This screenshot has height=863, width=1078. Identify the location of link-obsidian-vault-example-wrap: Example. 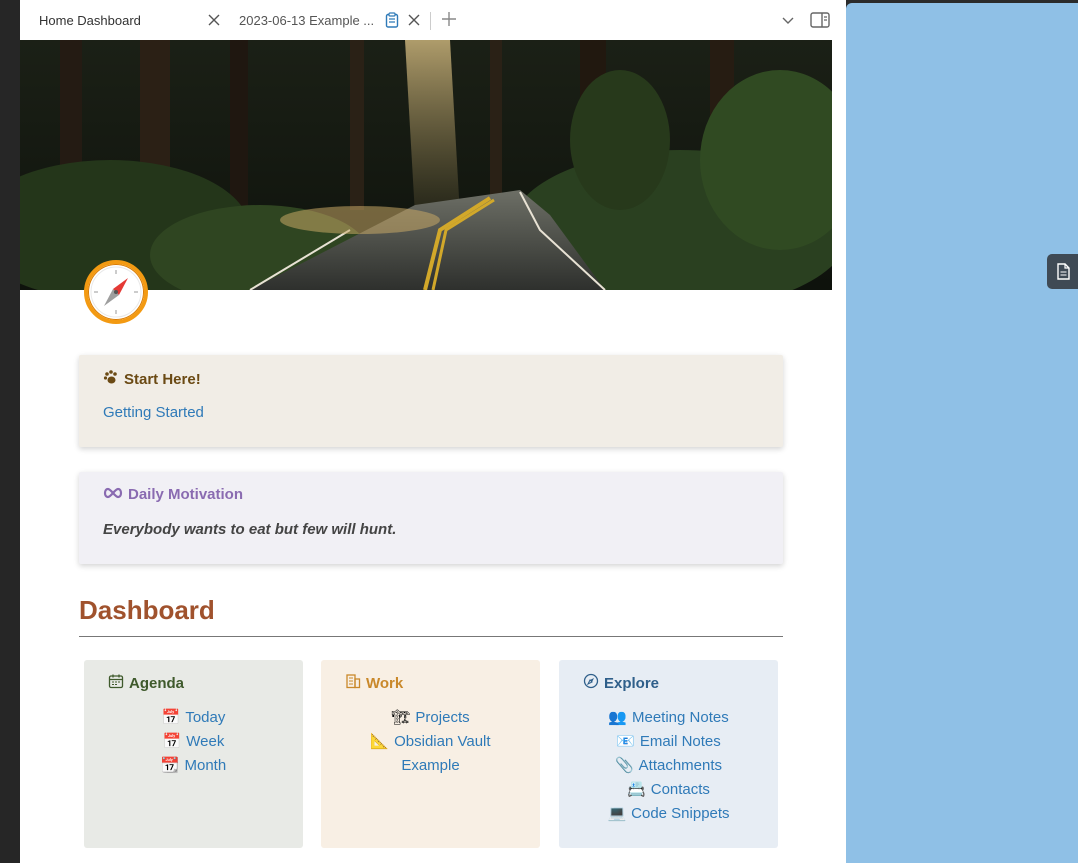
(430, 765).